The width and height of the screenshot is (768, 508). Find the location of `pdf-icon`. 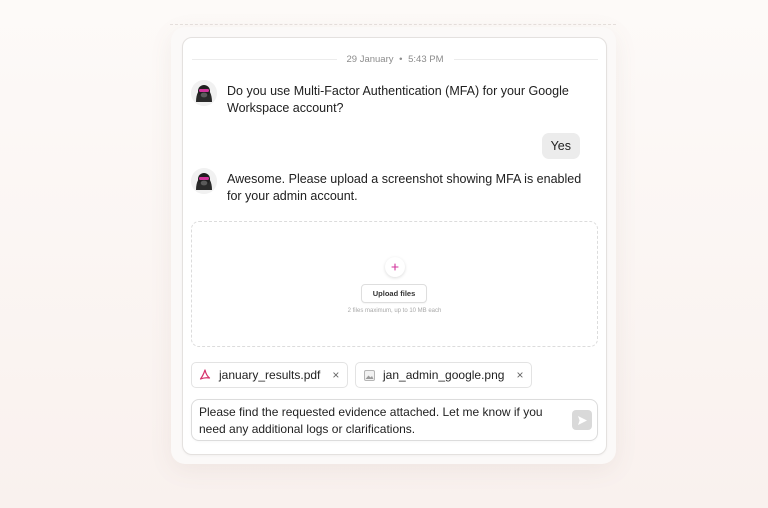

pdf-icon is located at coordinates (205, 375).